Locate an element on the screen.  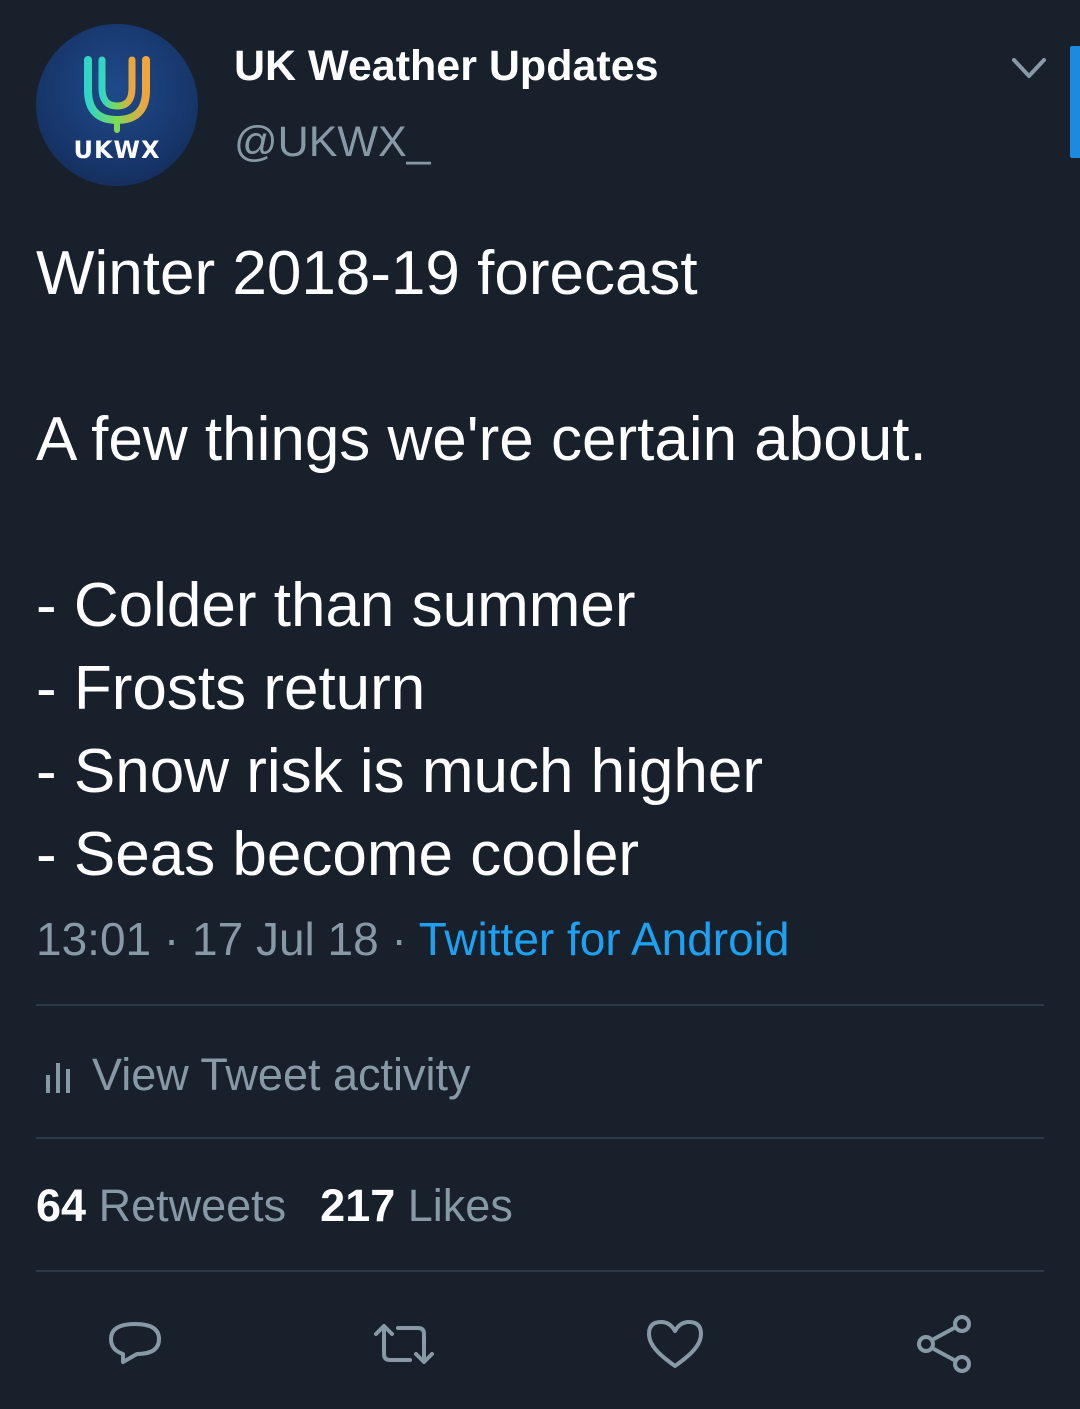
bar-chart-icon is located at coordinates (58, 1078).